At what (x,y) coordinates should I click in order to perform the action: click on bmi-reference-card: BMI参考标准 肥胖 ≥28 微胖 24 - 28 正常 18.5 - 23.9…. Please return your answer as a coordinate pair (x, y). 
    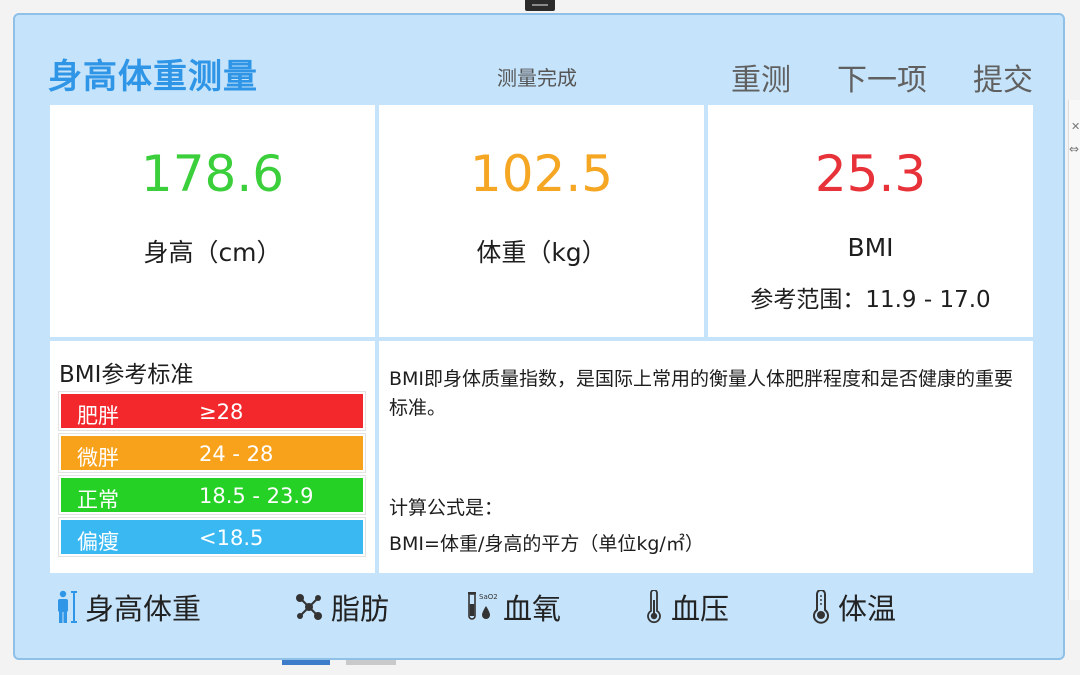
    Looking at the image, I should click on (212, 457).